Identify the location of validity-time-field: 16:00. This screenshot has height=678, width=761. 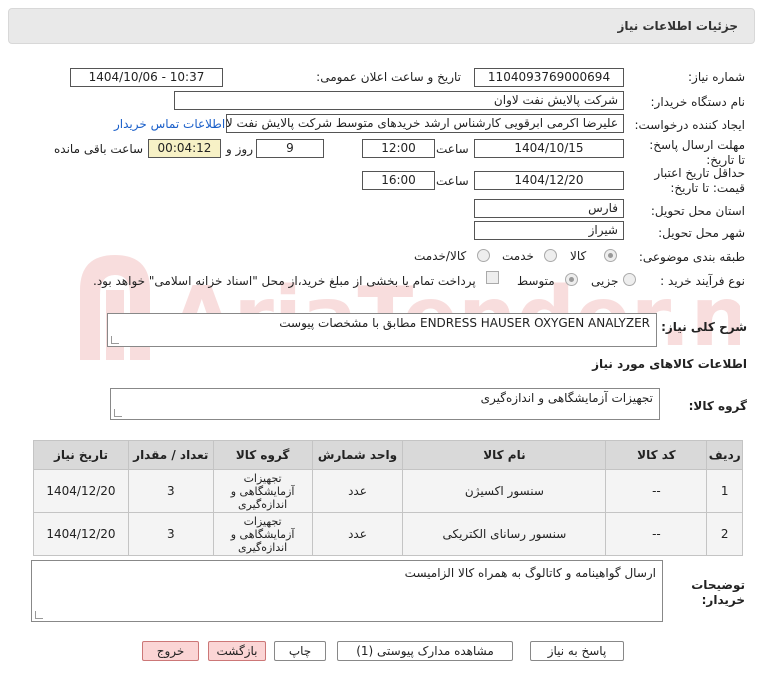
(398, 180).